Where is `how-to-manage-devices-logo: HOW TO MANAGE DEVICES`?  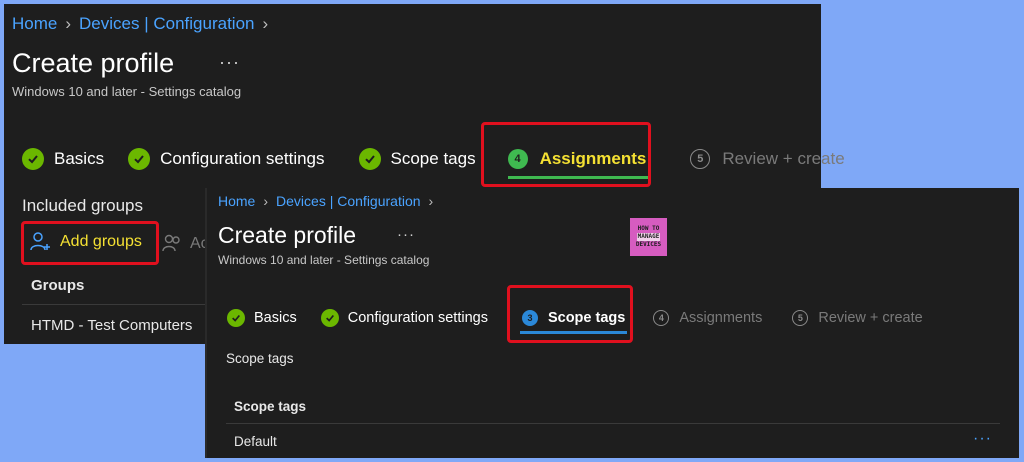 how-to-manage-devices-logo: HOW TO MANAGE DEVICES is located at coordinates (648, 237).